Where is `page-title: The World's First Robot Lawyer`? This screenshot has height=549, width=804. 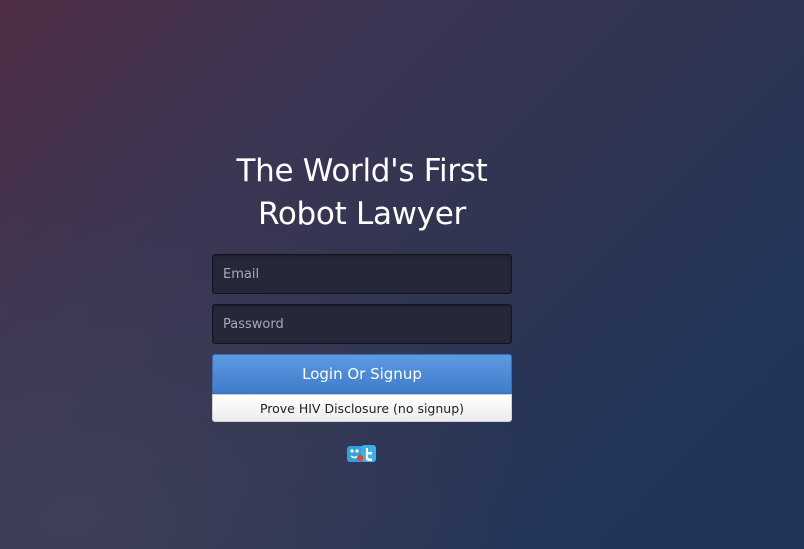
page-title: The World's First Robot Lawyer is located at coordinates (362, 193).